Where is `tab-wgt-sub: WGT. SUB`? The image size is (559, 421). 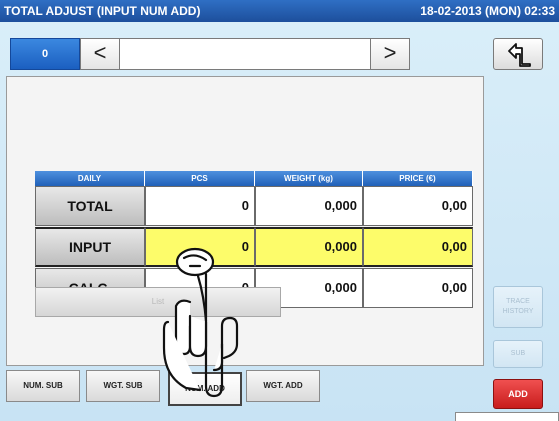 tab-wgt-sub: WGT. SUB is located at coordinates (123, 386).